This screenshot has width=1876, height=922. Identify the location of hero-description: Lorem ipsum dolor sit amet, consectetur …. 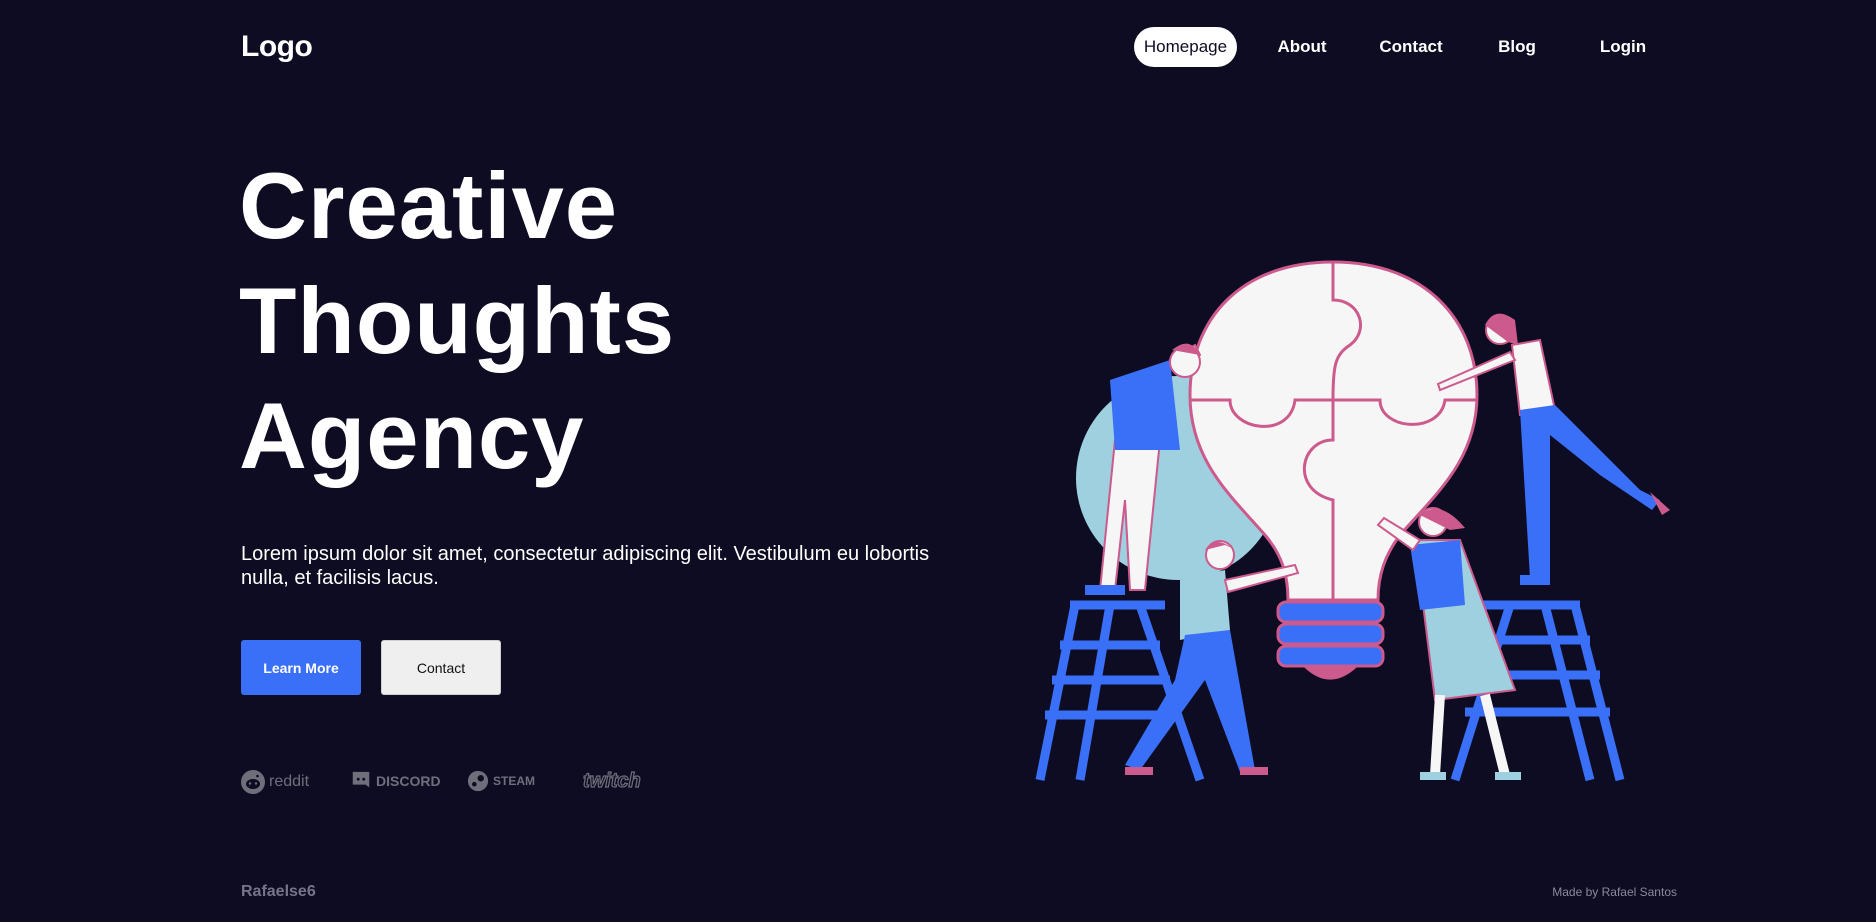
(585, 566).